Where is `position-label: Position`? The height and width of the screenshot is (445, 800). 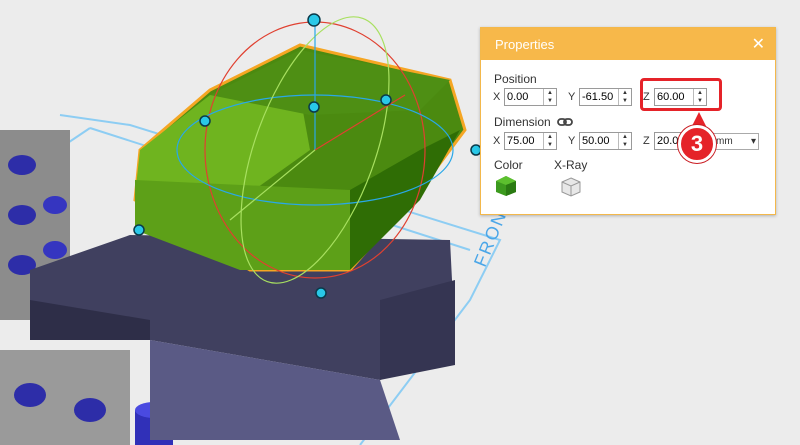 position-label: Position is located at coordinates (515, 79).